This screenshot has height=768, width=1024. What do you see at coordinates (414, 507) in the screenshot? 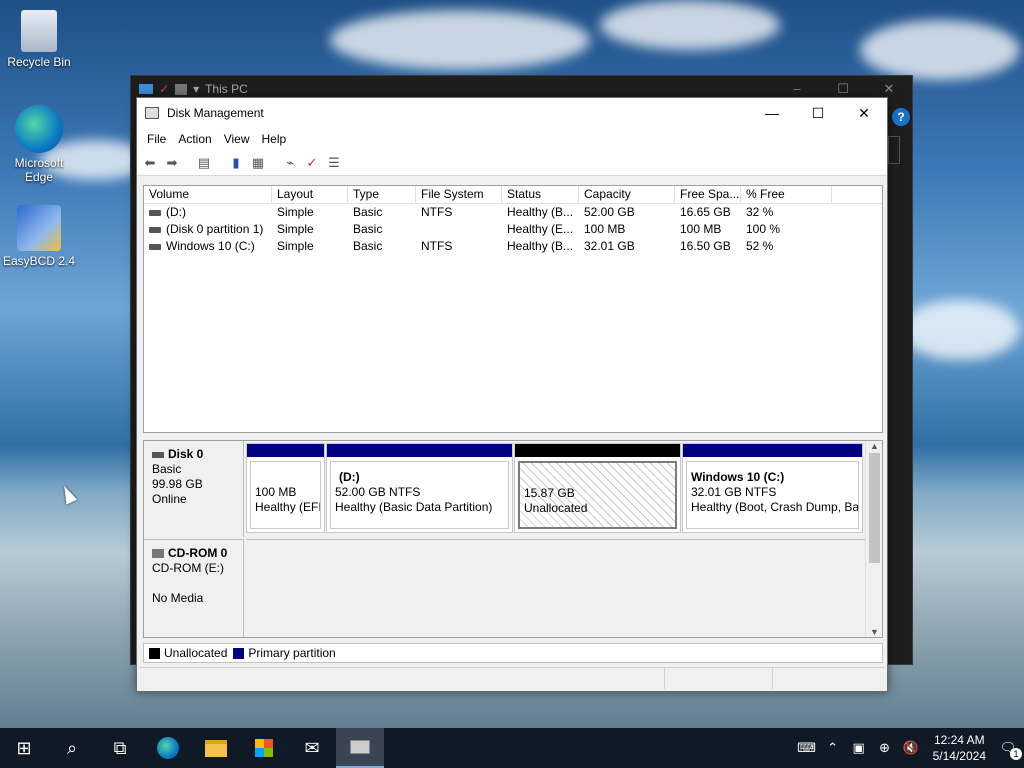
I see `partition-d-status: Healthy (Basic Data Partition)` at bounding box center [414, 507].